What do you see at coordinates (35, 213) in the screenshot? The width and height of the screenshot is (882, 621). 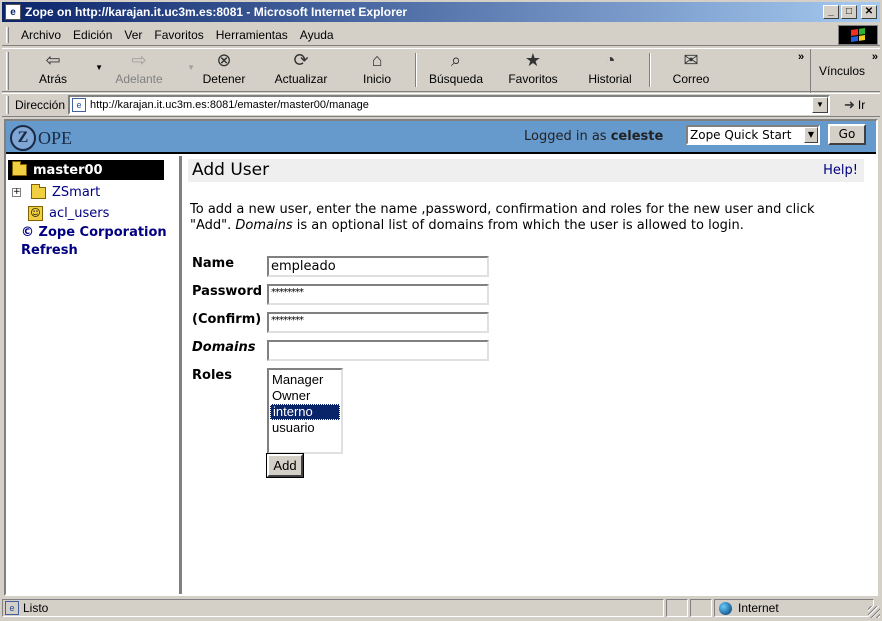 I see `user-folder-icon: ☺` at bounding box center [35, 213].